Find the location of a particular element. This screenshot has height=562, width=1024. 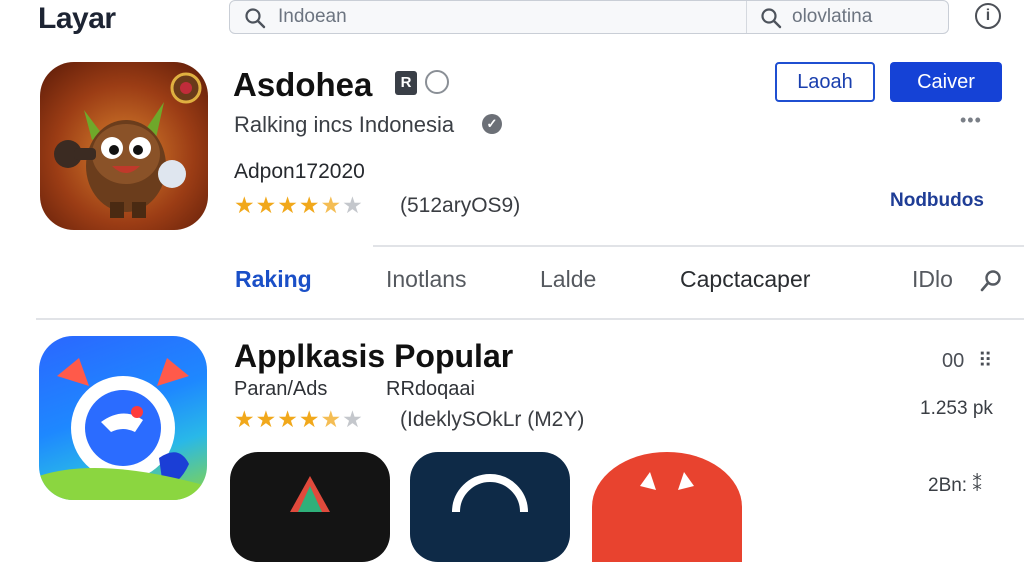

info-icon: i is located at coordinates (988, 16).